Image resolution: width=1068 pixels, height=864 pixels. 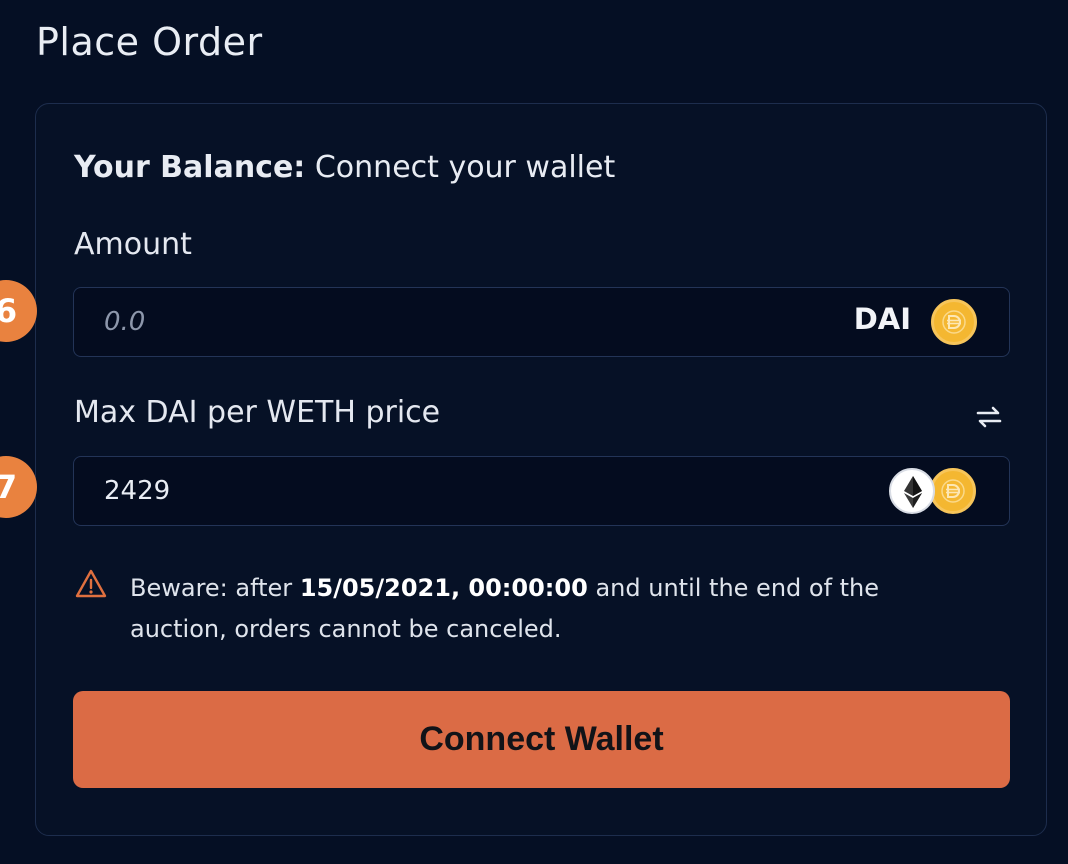 What do you see at coordinates (424, 322) in the screenshot?
I see `amount-input` at bounding box center [424, 322].